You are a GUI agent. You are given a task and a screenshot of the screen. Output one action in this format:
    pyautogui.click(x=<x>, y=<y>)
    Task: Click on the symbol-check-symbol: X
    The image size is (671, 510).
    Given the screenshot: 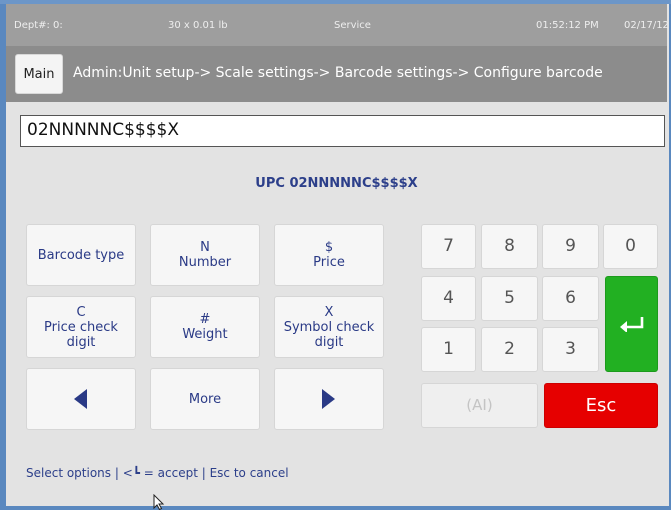 What is the action you would take?
    pyautogui.click(x=329, y=312)
    